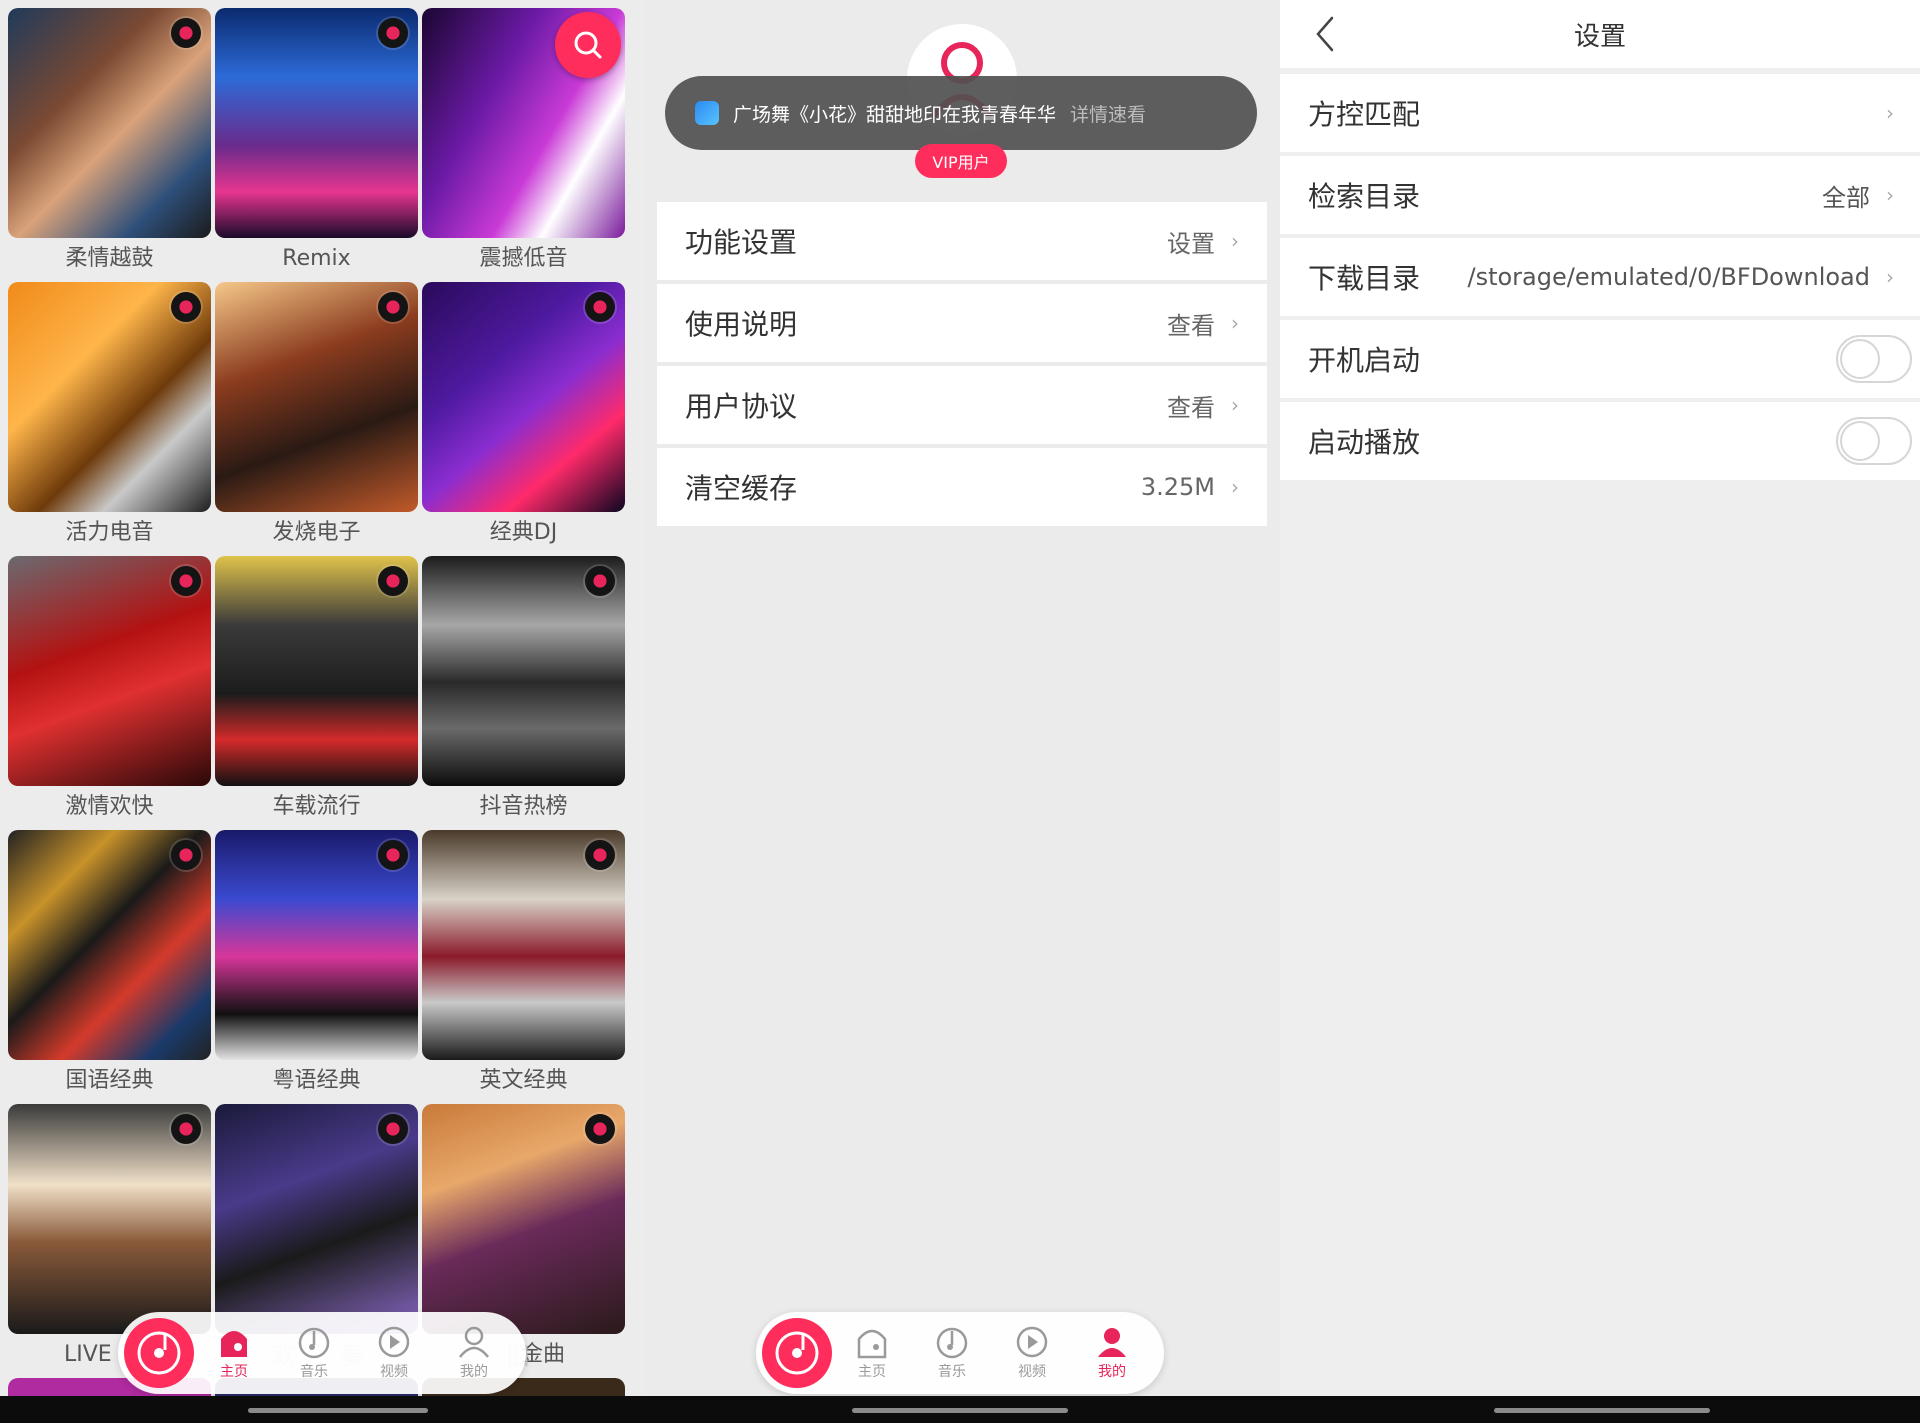 This screenshot has width=1920, height=1423. I want to click on genre-card: 发烧电子, so click(316, 419).